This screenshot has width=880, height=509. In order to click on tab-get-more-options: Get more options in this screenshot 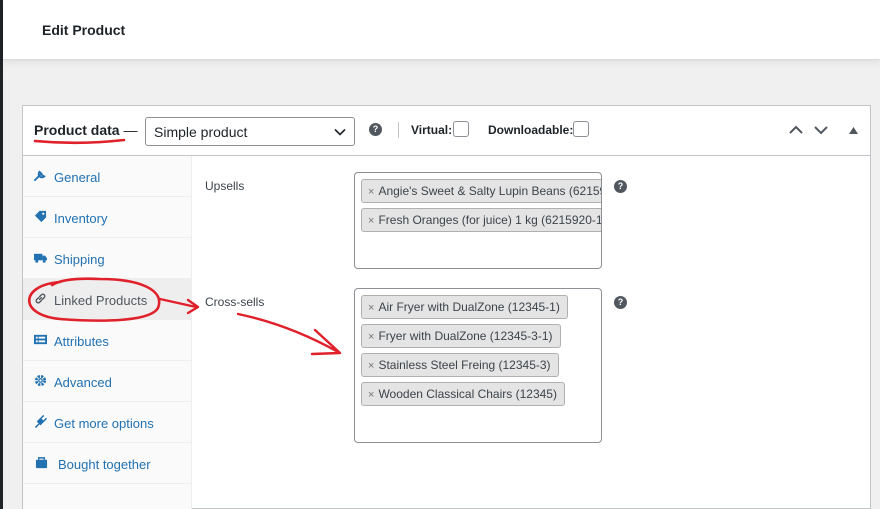, I will do `click(107, 422)`.